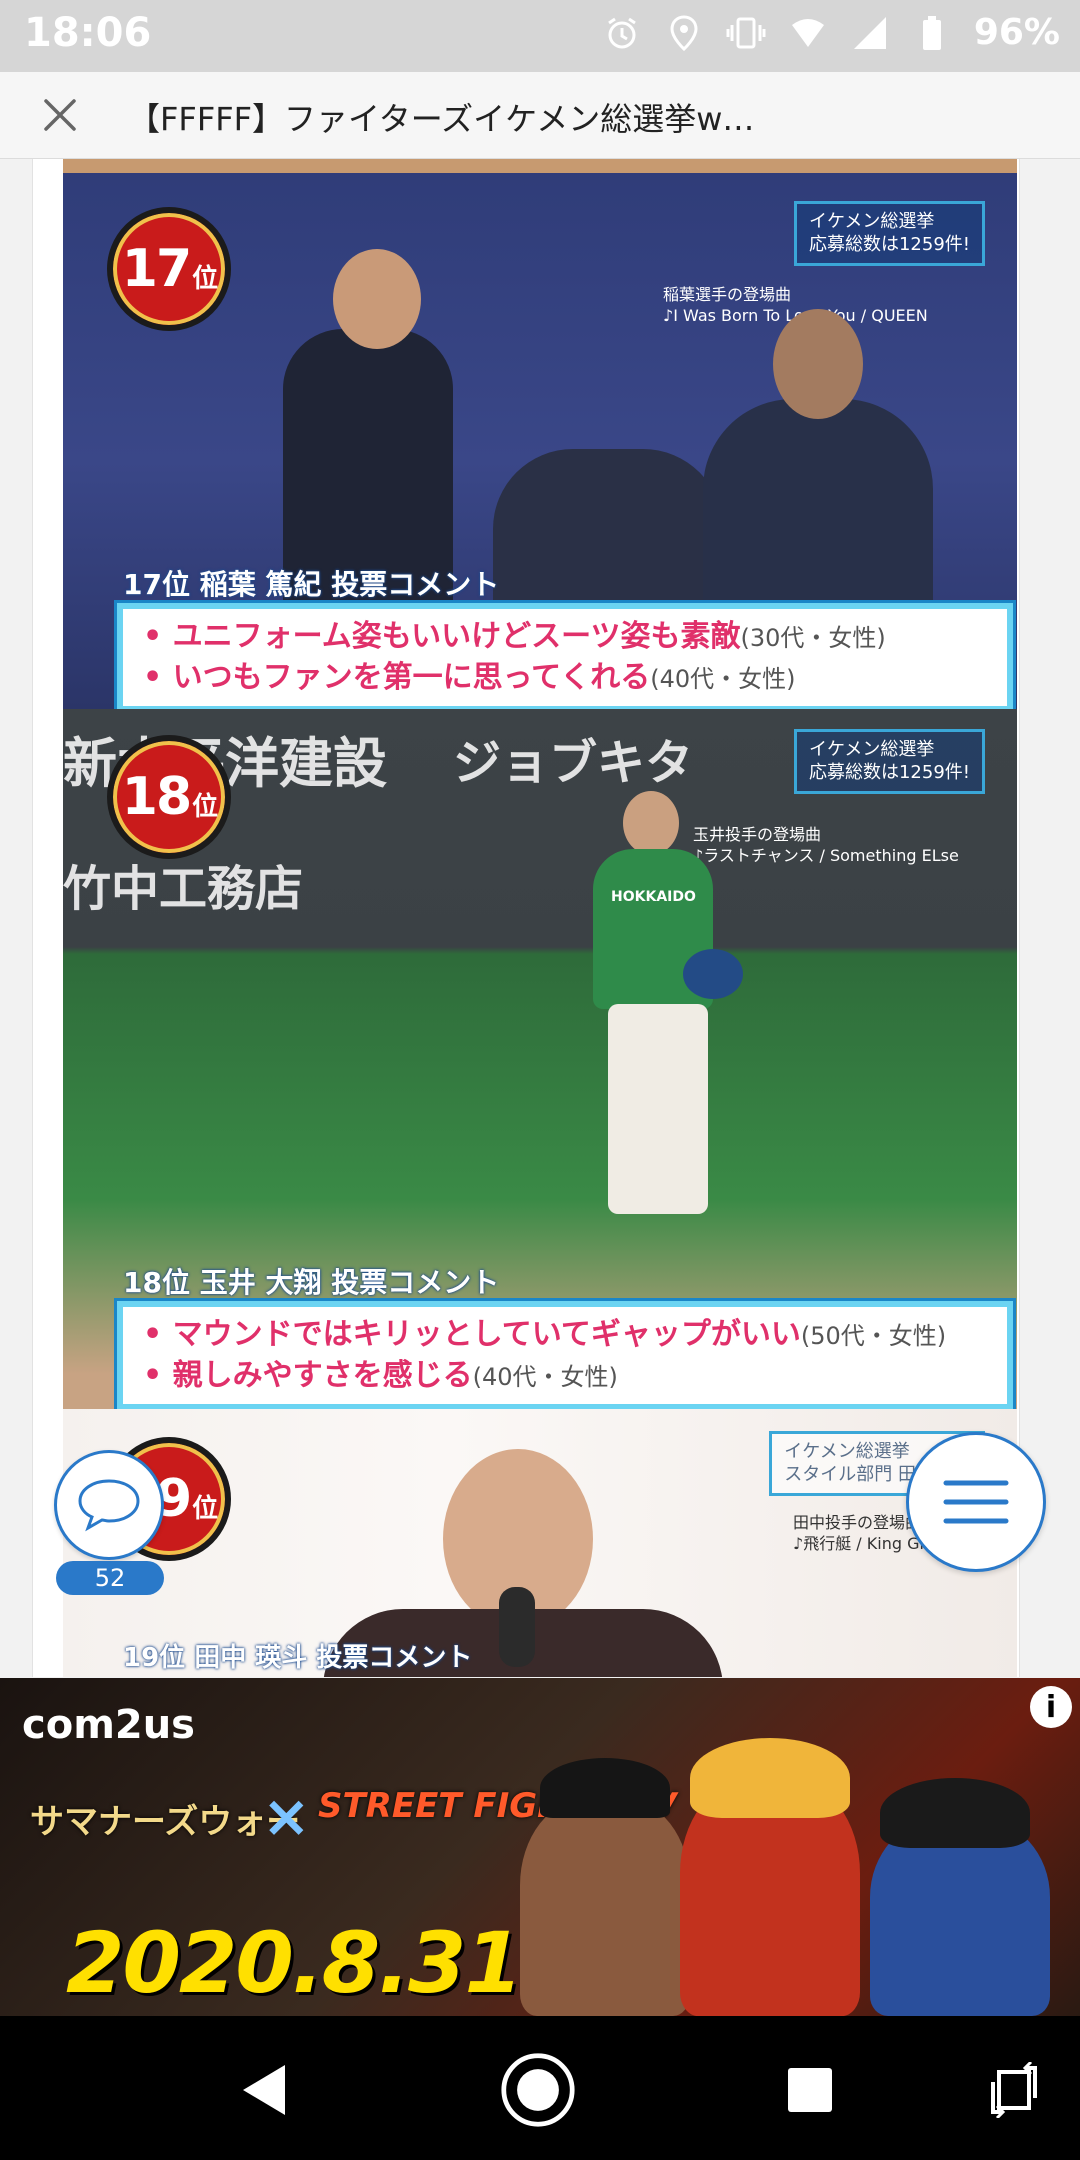  What do you see at coordinates (514, 636) in the screenshot?
I see `comment-line: • ユニフォーム姿もいいけどスーツ姿も素敵(30代・女性)` at bounding box center [514, 636].